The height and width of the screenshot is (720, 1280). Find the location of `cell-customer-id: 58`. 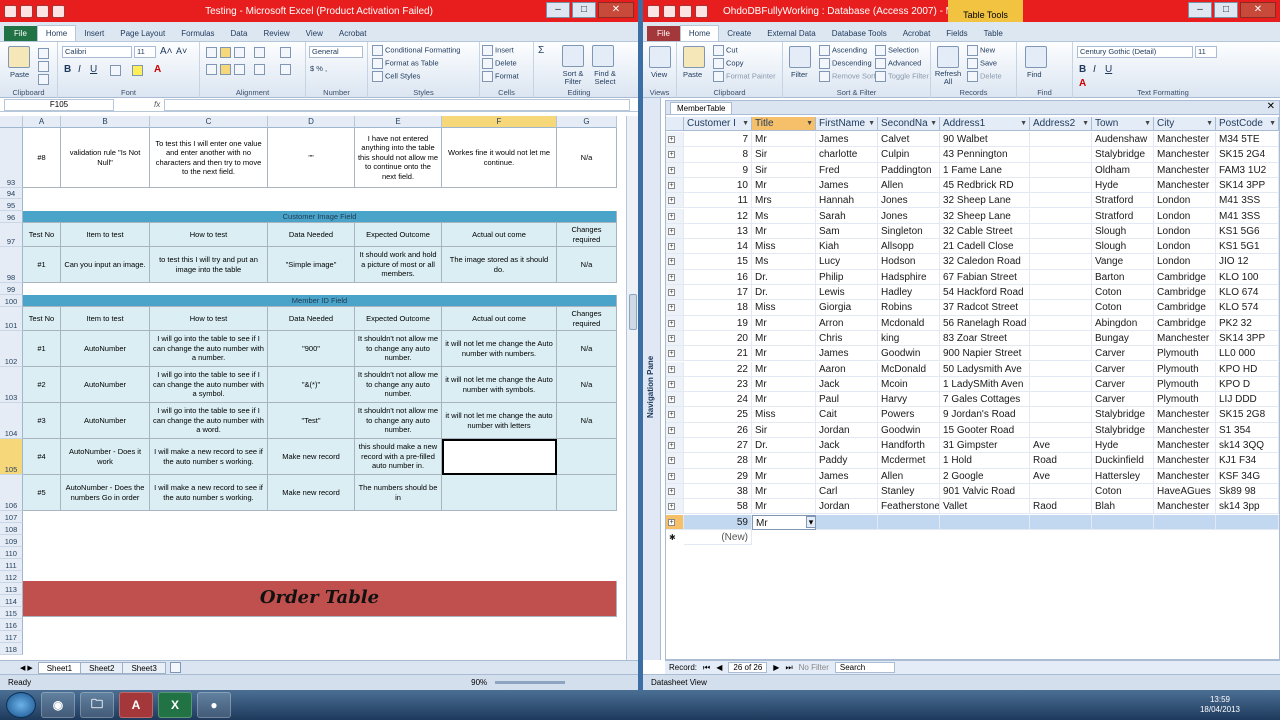

cell-customer-id: 58 is located at coordinates (718, 507).